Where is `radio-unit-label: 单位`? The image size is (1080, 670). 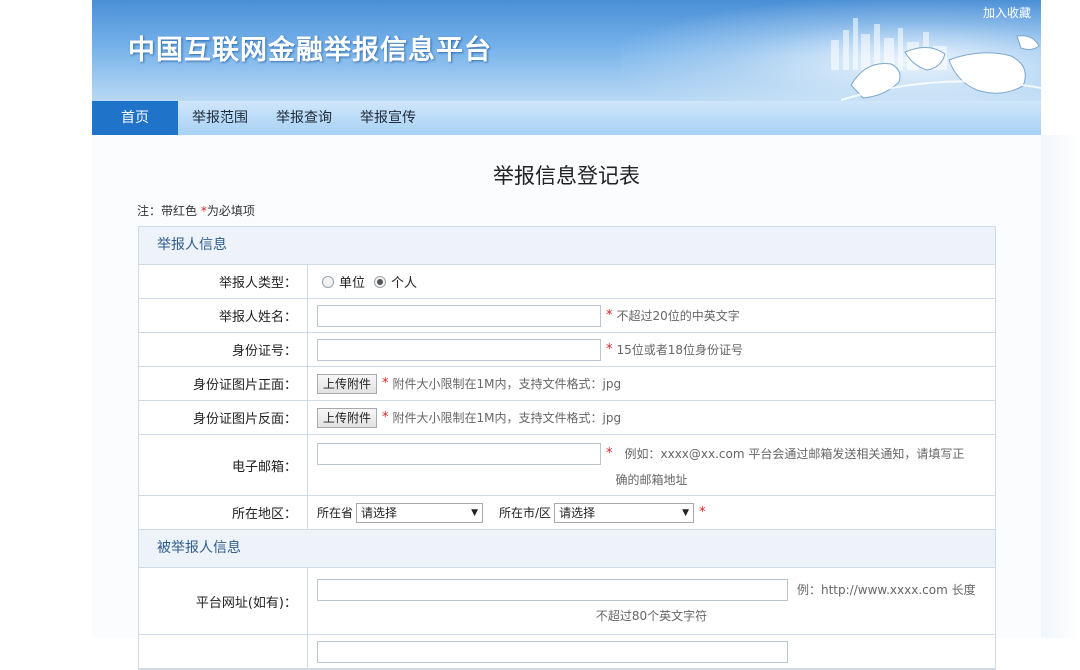
radio-unit-label: 单位 is located at coordinates (352, 281).